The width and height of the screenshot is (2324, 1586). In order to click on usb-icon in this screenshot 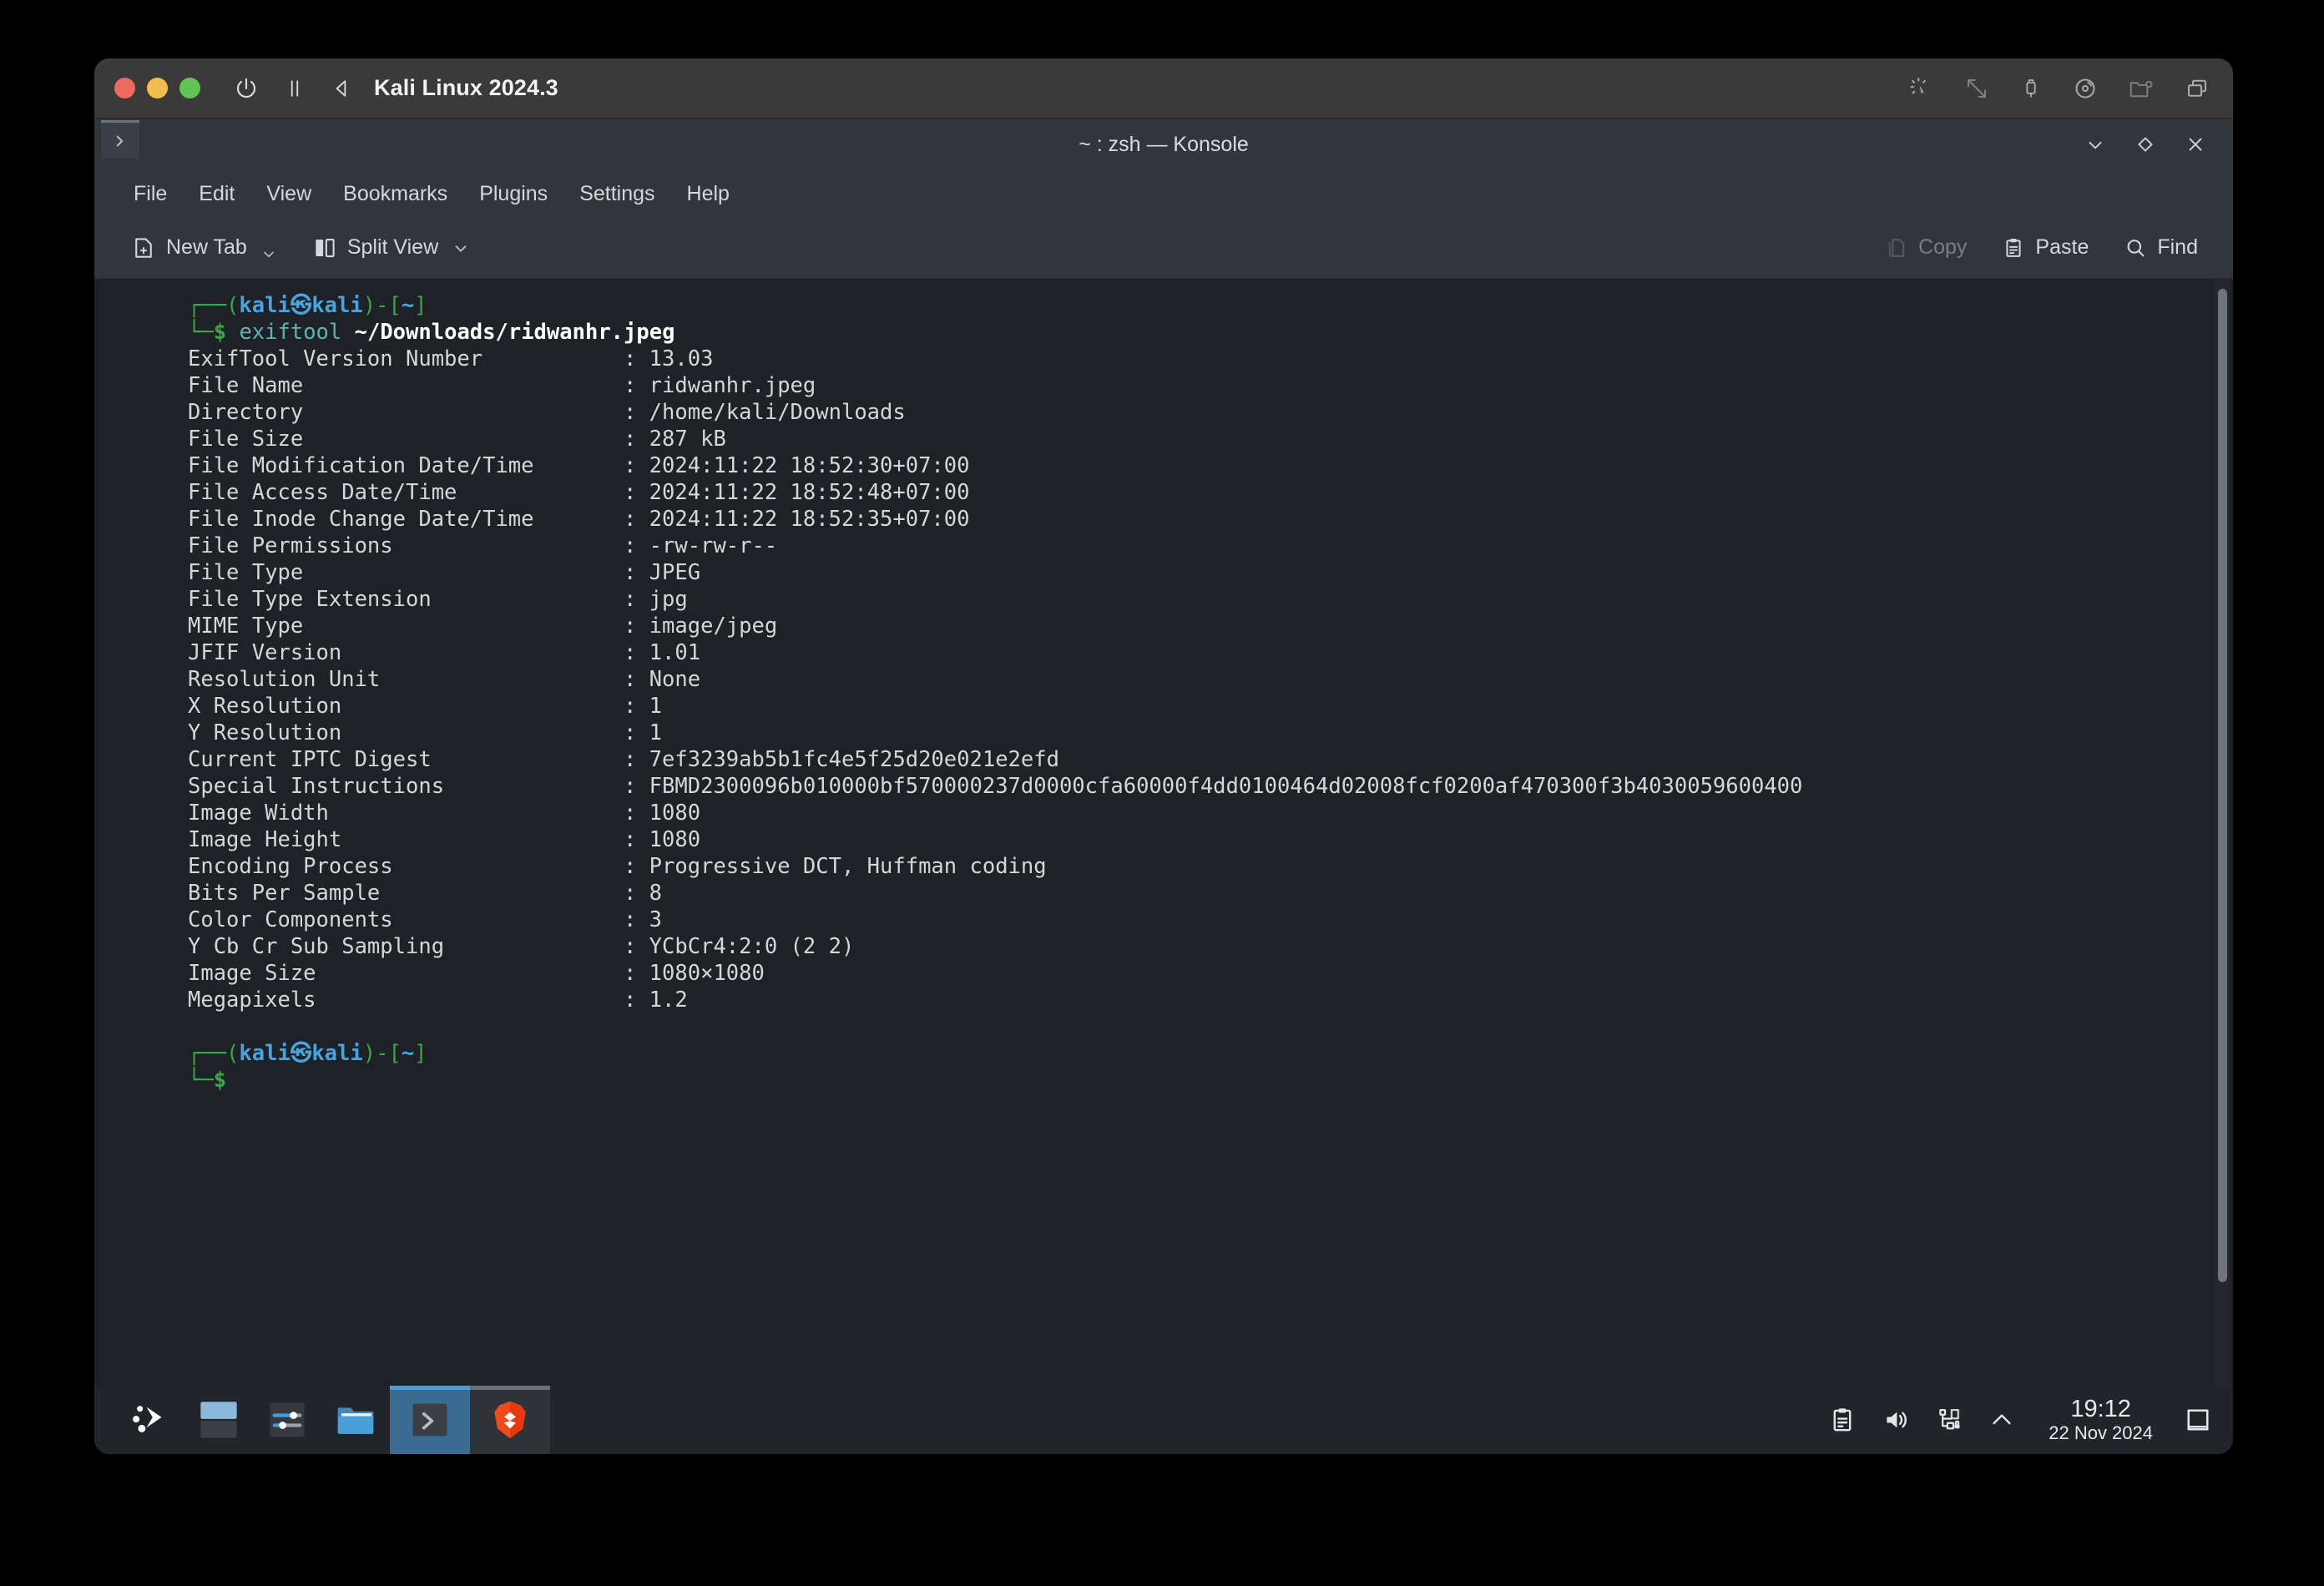, I will do `click(2031, 88)`.